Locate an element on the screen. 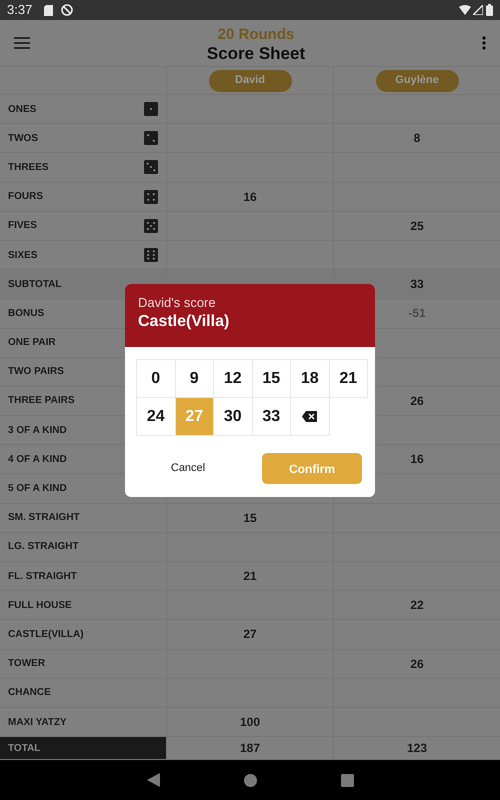  row-label: FIVES is located at coordinates (22, 226).